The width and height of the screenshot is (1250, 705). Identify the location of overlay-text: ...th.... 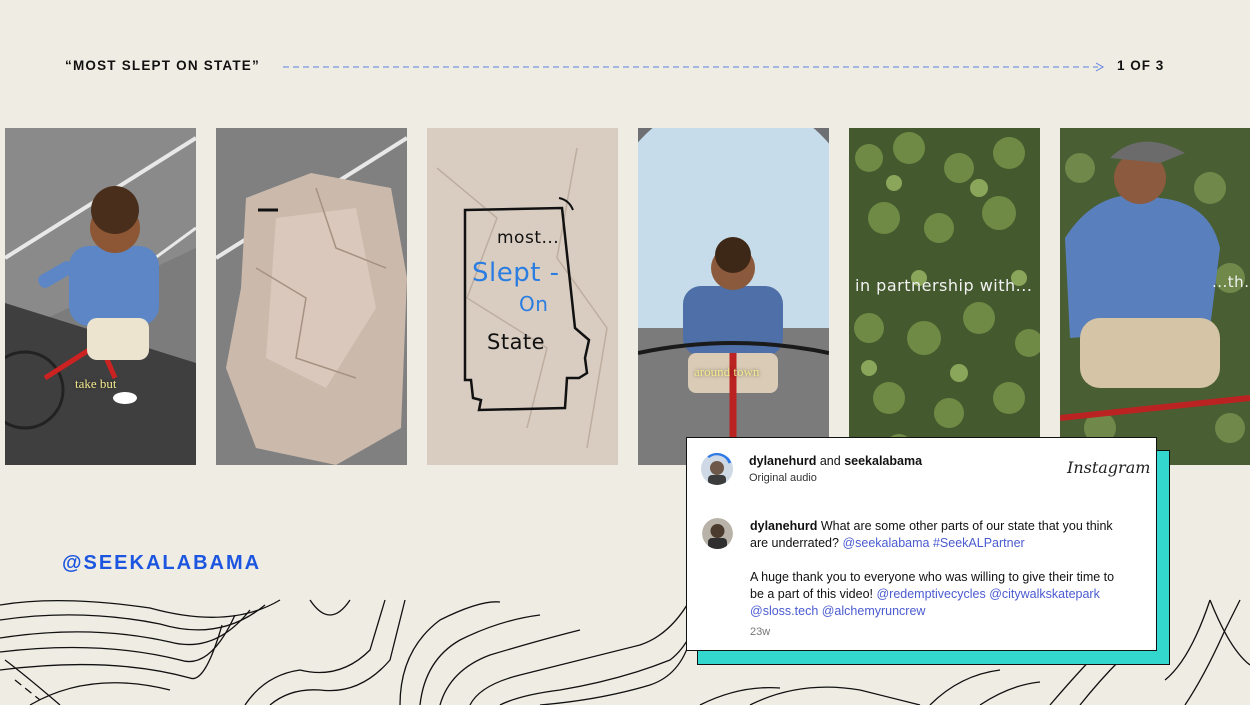
(1231, 282).